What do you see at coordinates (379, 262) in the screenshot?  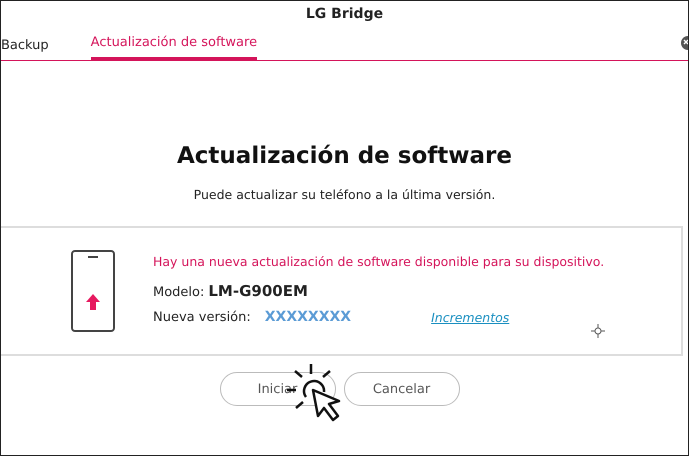 I see `update-message: Hay una nueva actualización de software disponible para su dispositivo.` at bounding box center [379, 262].